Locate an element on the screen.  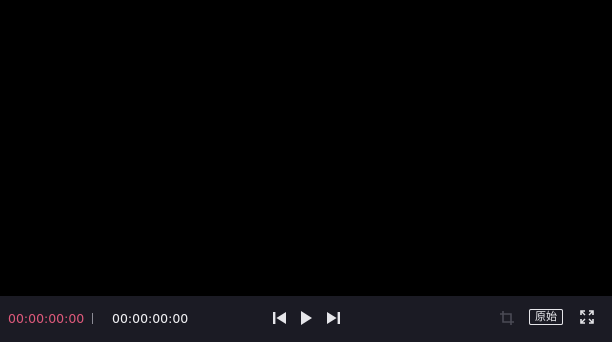
player-control-bar: 00:00:00:00 00:00:00:00 原始 is located at coordinates (306, 319).